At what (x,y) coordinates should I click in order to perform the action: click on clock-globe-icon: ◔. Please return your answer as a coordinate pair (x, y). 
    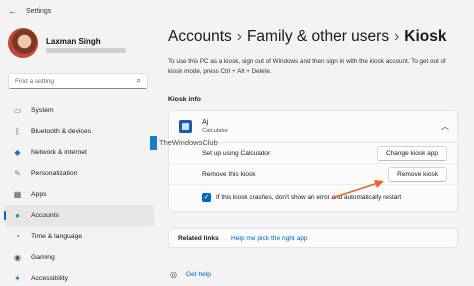
    Looking at the image, I should click on (17, 236).